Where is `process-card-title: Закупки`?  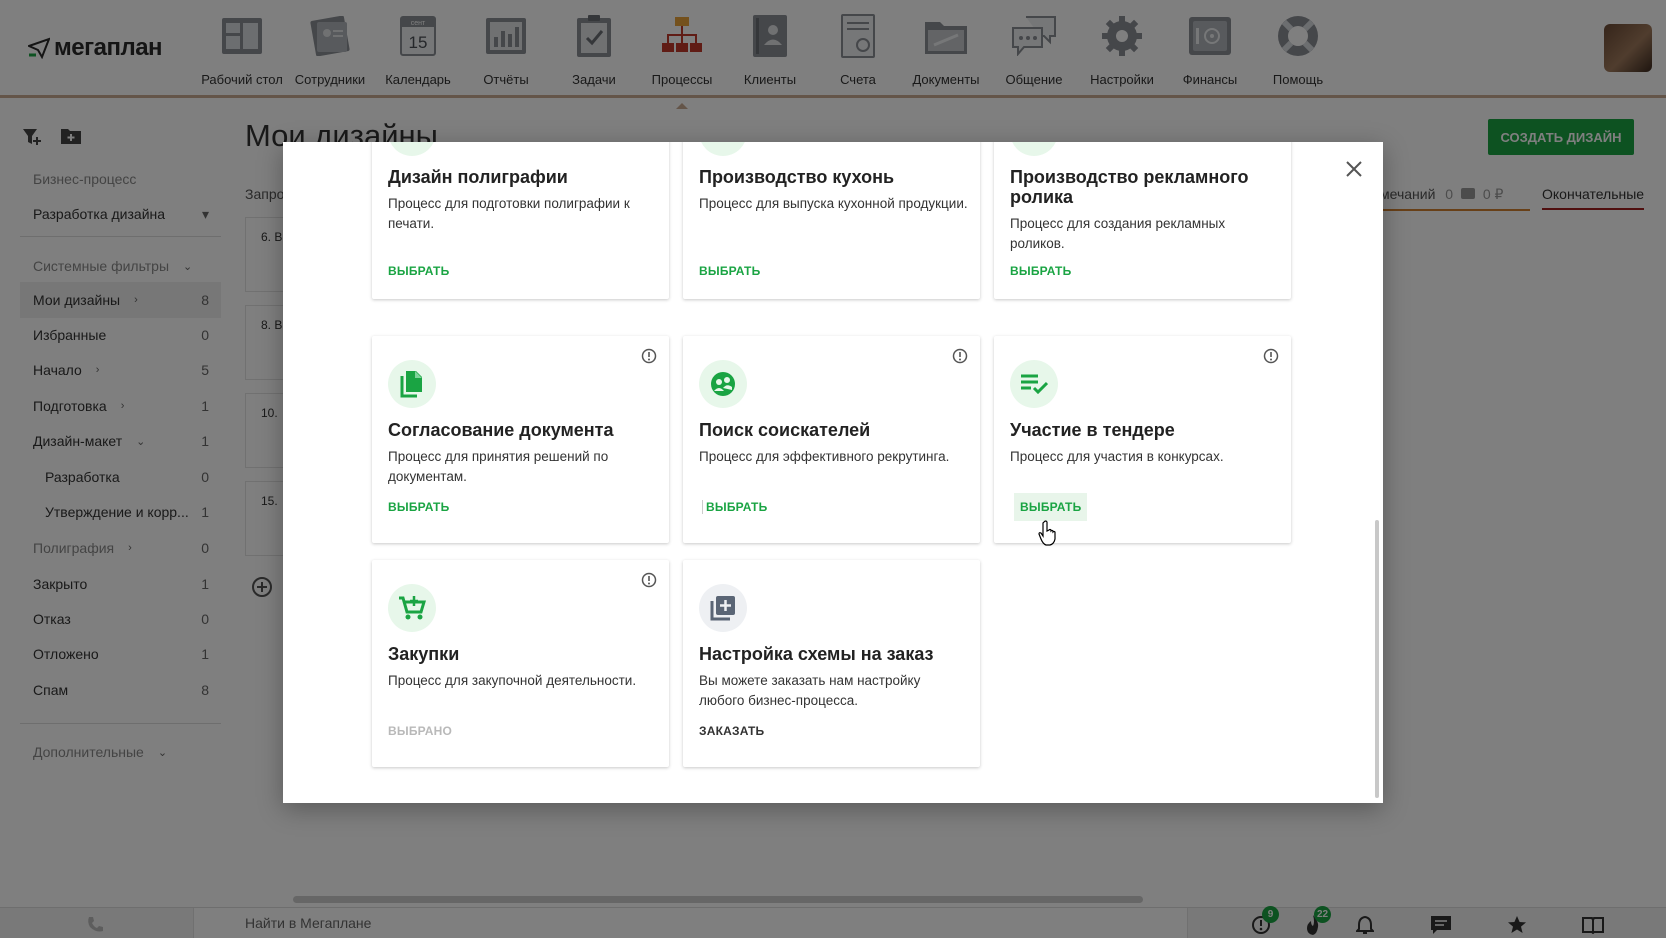 process-card-title: Закупки is located at coordinates (424, 654).